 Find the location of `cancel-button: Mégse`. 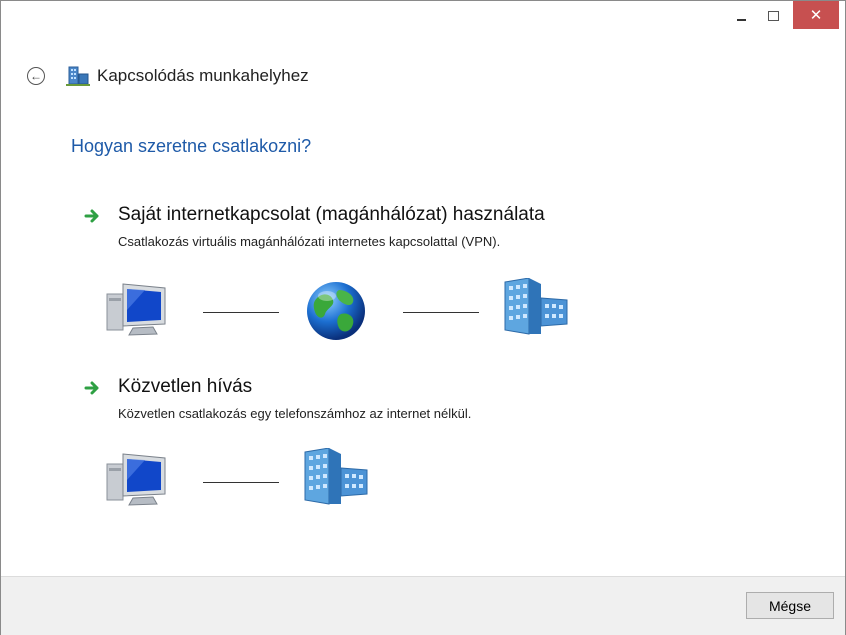

cancel-button: Mégse is located at coordinates (790, 605).